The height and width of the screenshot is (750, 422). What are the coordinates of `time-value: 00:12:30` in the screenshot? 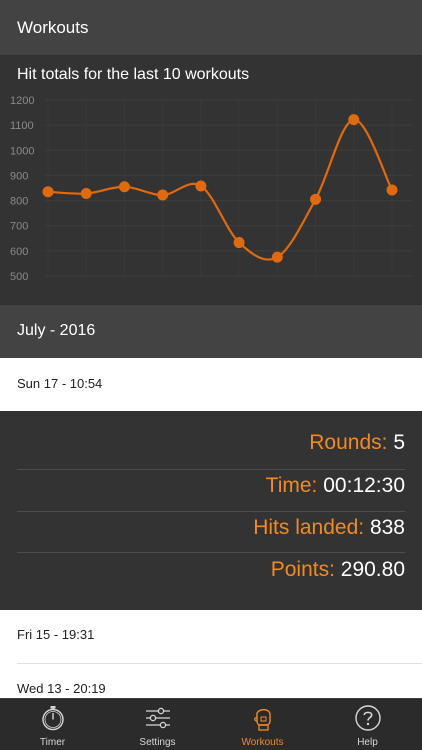 It's located at (364, 485).